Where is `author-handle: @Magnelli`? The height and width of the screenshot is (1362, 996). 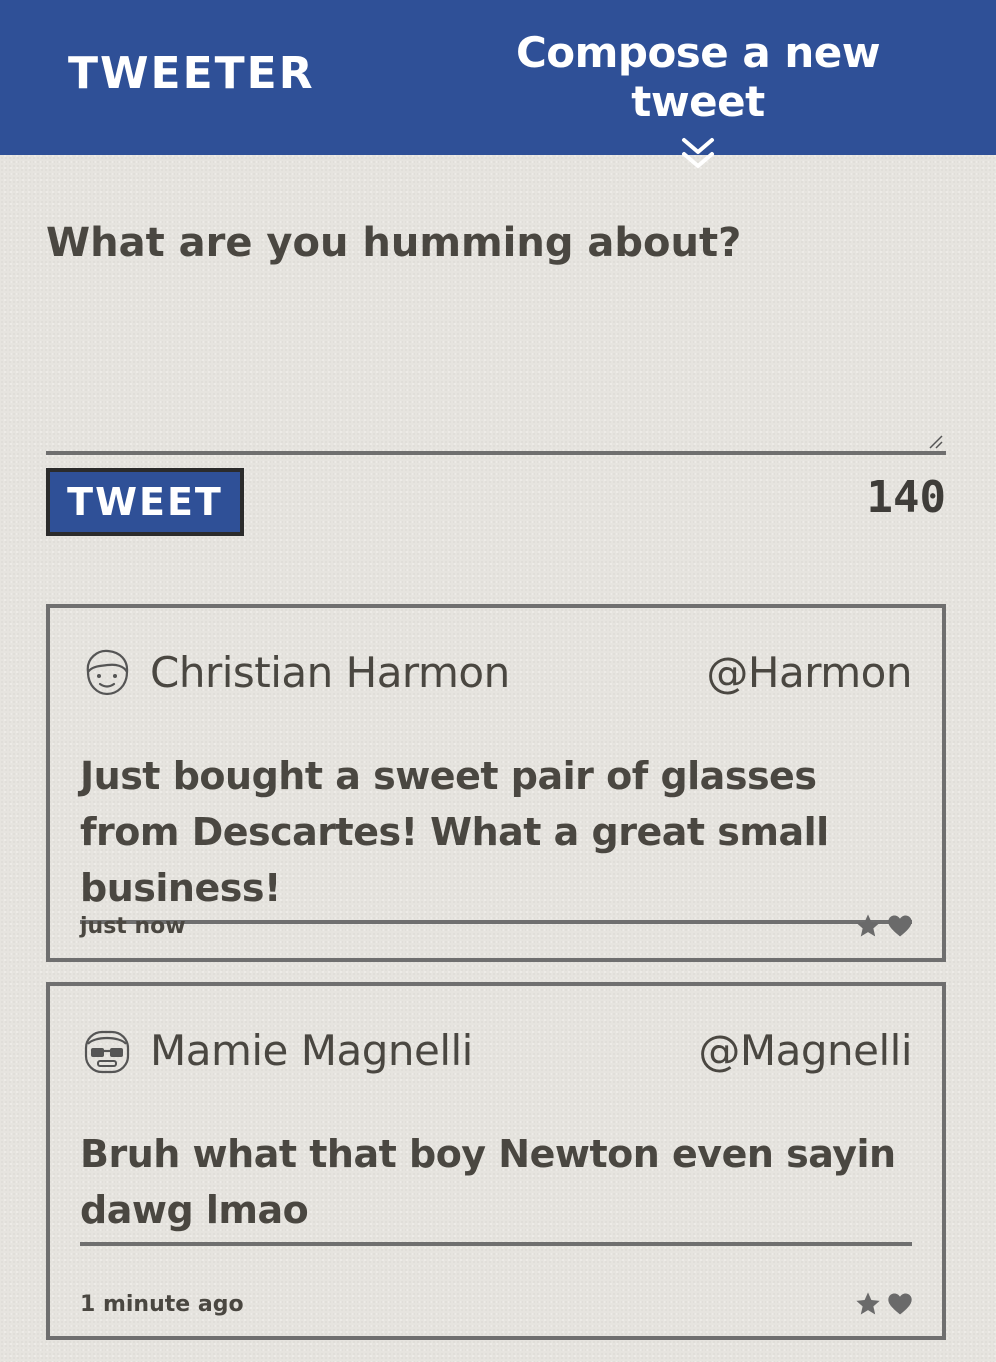 author-handle: @Magnelli is located at coordinates (805, 1050).